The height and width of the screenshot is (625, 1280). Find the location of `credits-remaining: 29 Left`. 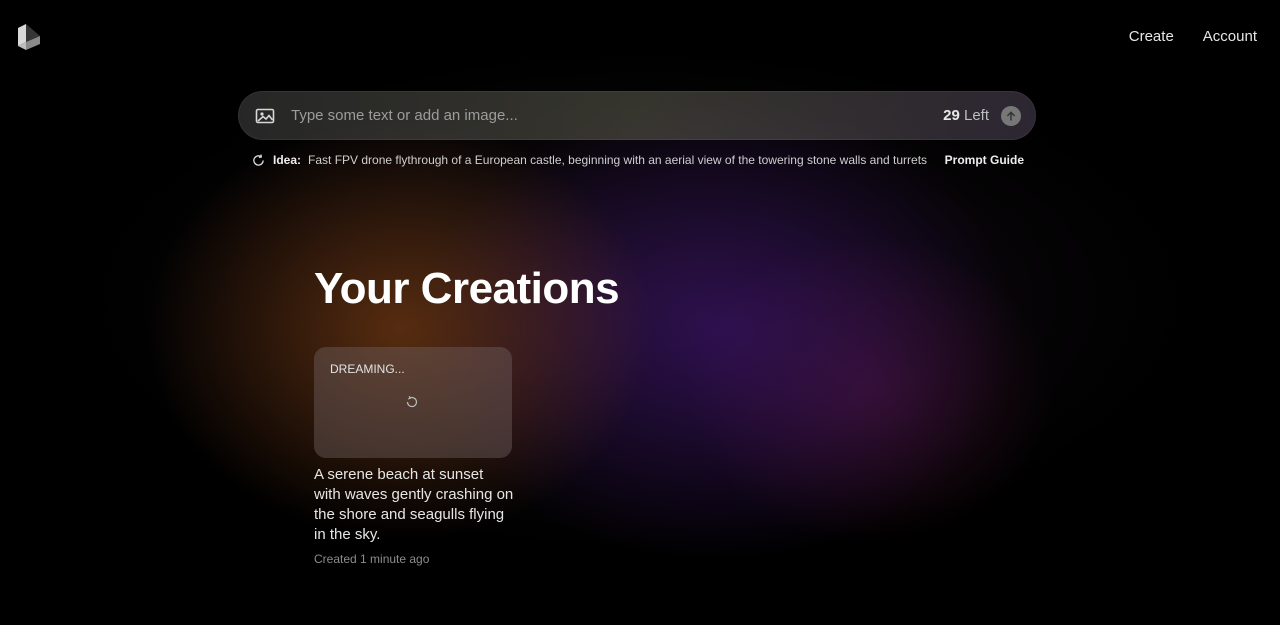

credits-remaining: 29 Left is located at coordinates (966, 115).